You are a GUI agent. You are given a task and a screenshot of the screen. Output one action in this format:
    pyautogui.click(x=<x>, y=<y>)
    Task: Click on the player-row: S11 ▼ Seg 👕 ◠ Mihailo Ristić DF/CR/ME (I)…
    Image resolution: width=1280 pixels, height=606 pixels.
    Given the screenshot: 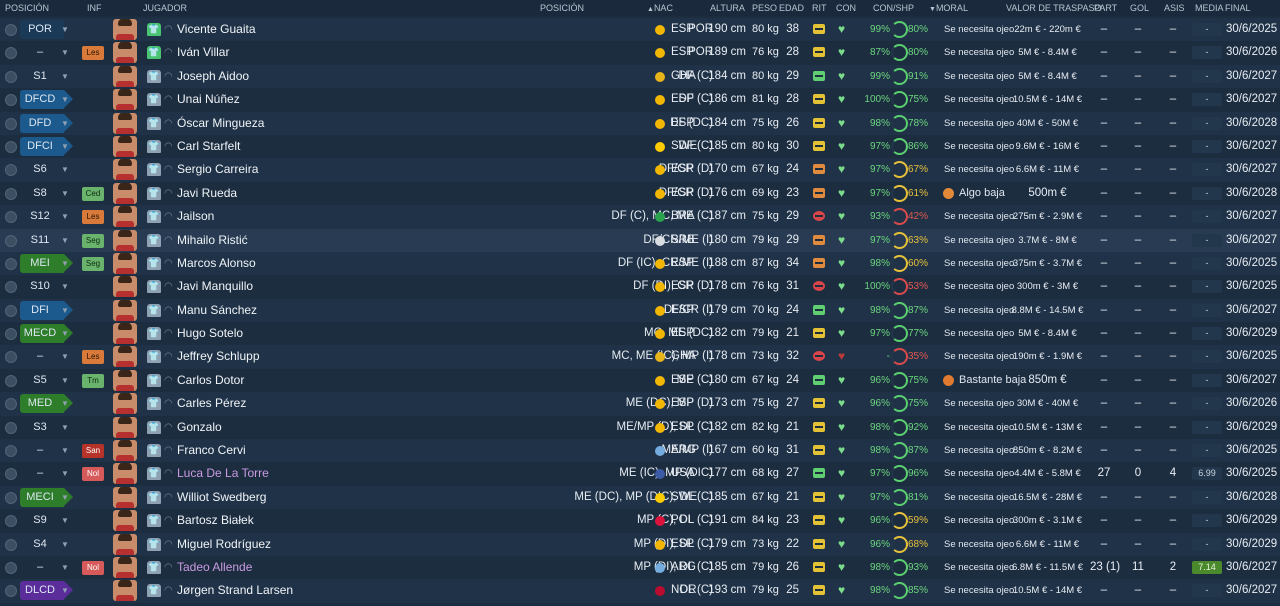 What is the action you would take?
    pyautogui.click(x=640, y=240)
    